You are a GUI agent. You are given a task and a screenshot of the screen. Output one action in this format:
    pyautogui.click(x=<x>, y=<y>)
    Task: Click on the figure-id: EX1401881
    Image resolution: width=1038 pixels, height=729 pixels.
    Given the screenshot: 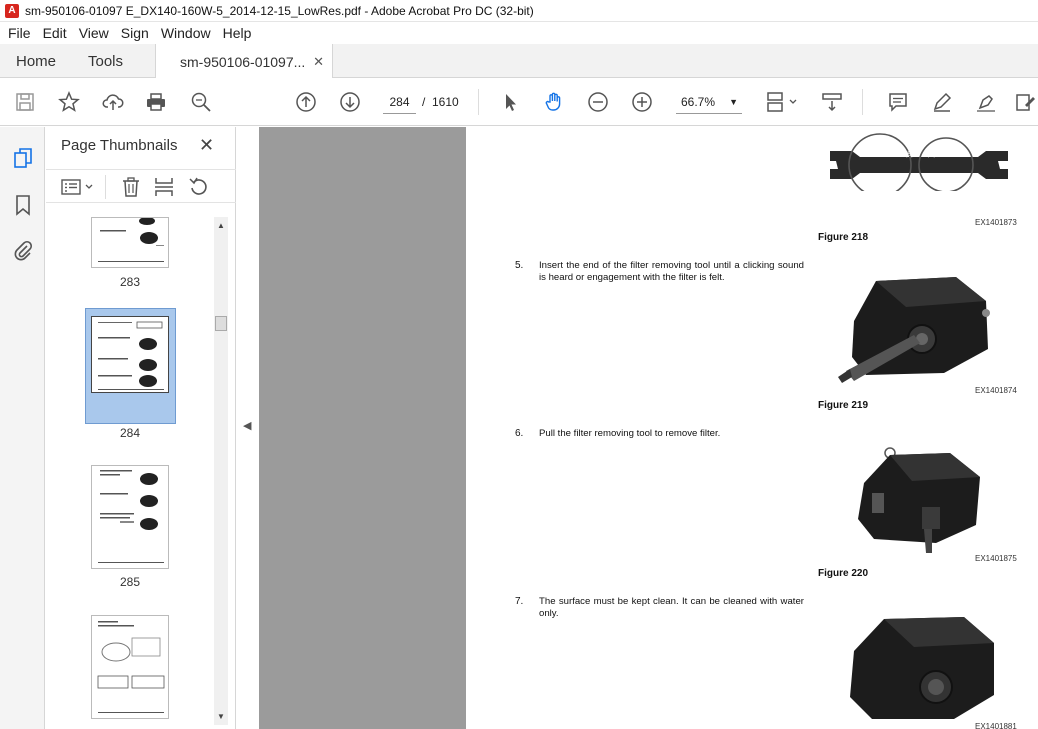 What is the action you would take?
    pyautogui.click(x=996, y=725)
    